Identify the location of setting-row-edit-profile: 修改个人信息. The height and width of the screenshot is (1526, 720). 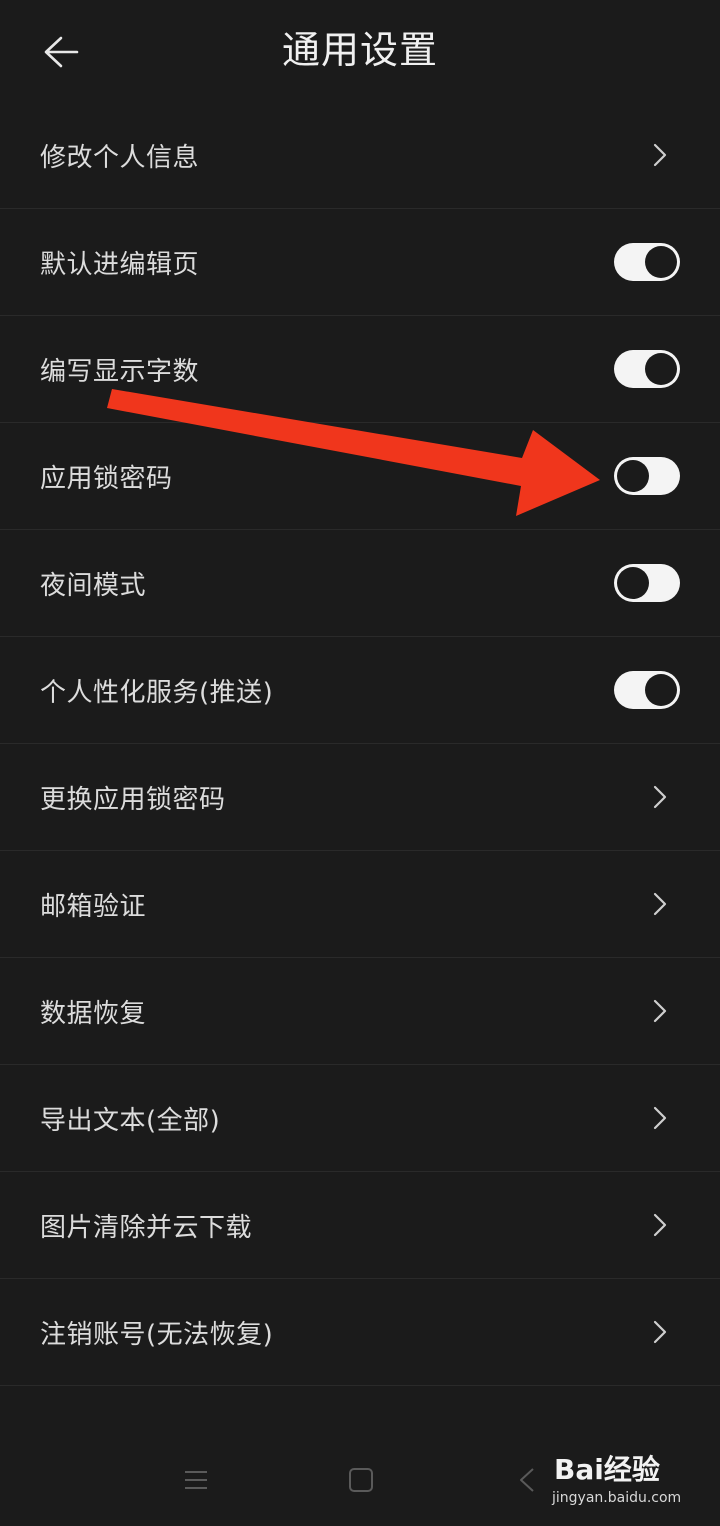
(360, 155).